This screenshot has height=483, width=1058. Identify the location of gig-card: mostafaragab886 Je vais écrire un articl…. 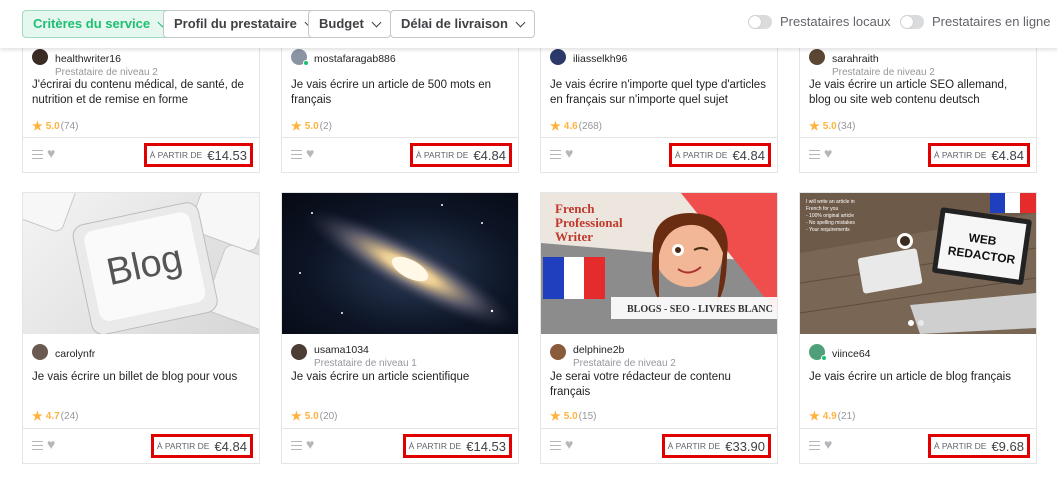
(400, 101).